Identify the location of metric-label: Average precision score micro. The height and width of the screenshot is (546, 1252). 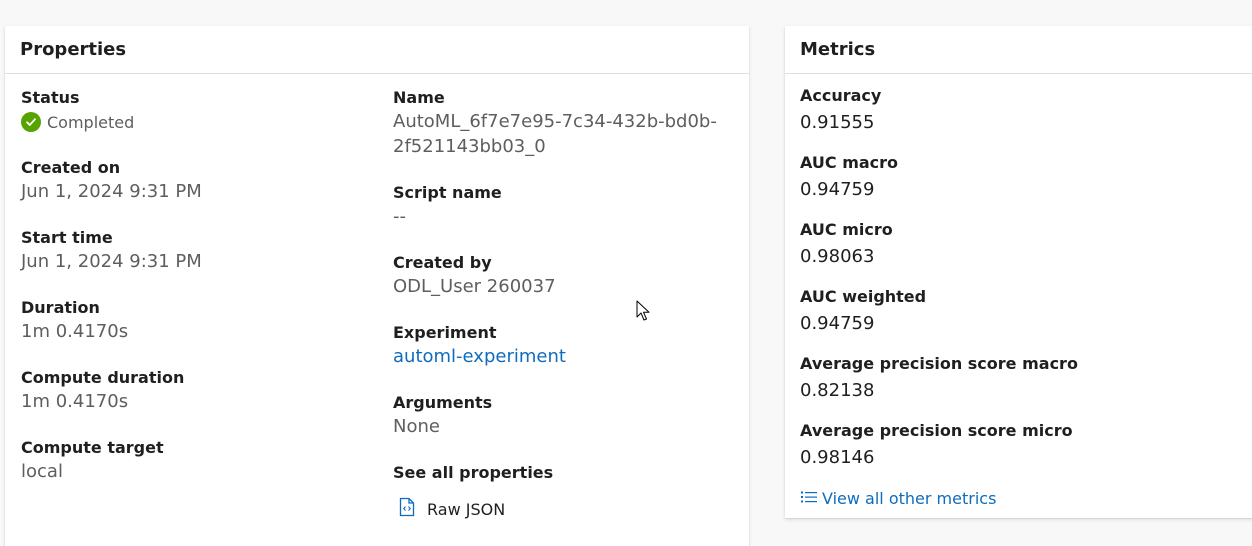
(936, 430).